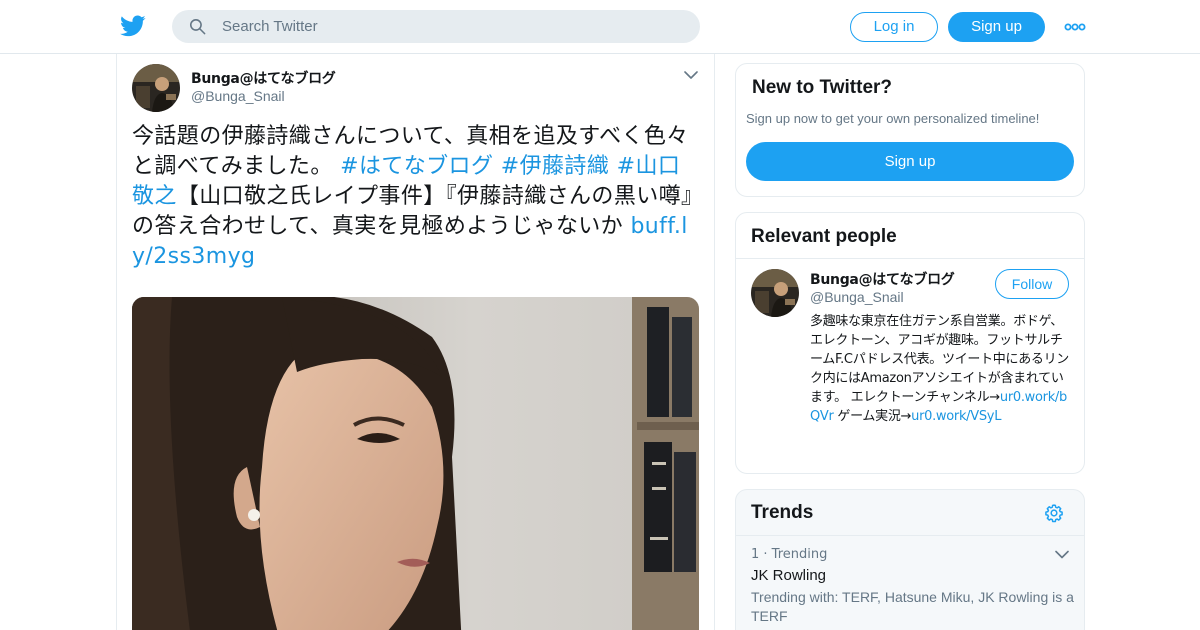 This screenshot has width=1200, height=630. I want to click on search-icon, so click(197, 26).